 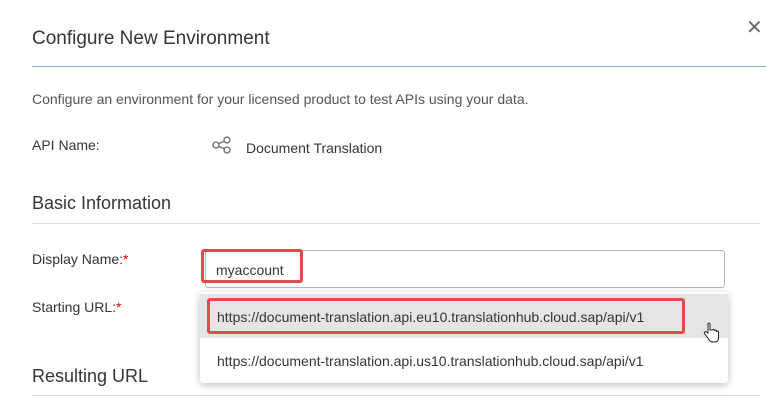 What do you see at coordinates (221, 145) in the screenshot?
I see `share-icon` at bounding box center [221, 145].